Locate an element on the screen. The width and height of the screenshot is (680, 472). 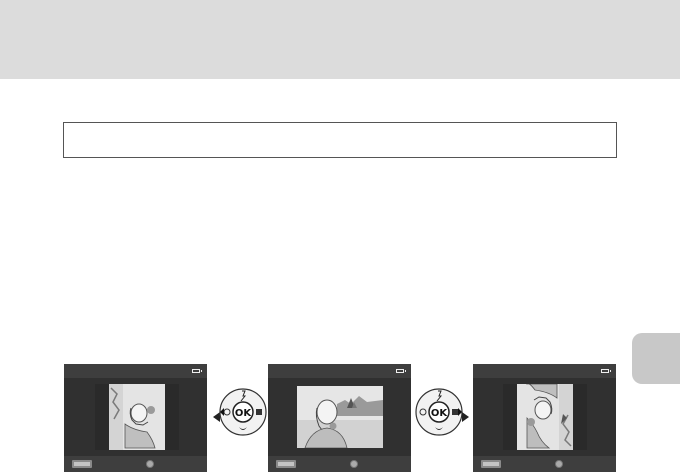
side-tab is located at coordinates (656, 358).